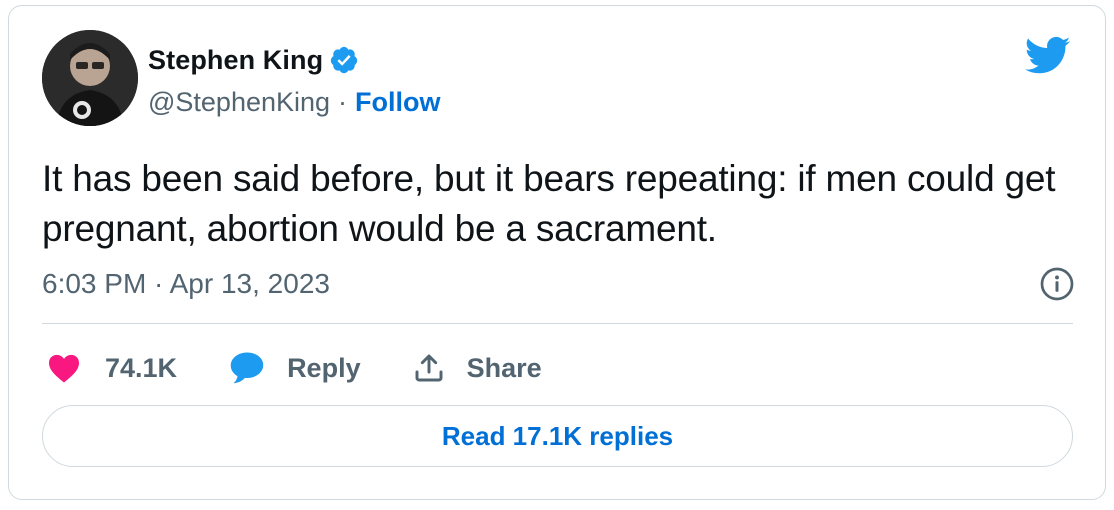  I want to click on timestamp: 6:03 PM · Apr 13, 2023, so click(186, 284).